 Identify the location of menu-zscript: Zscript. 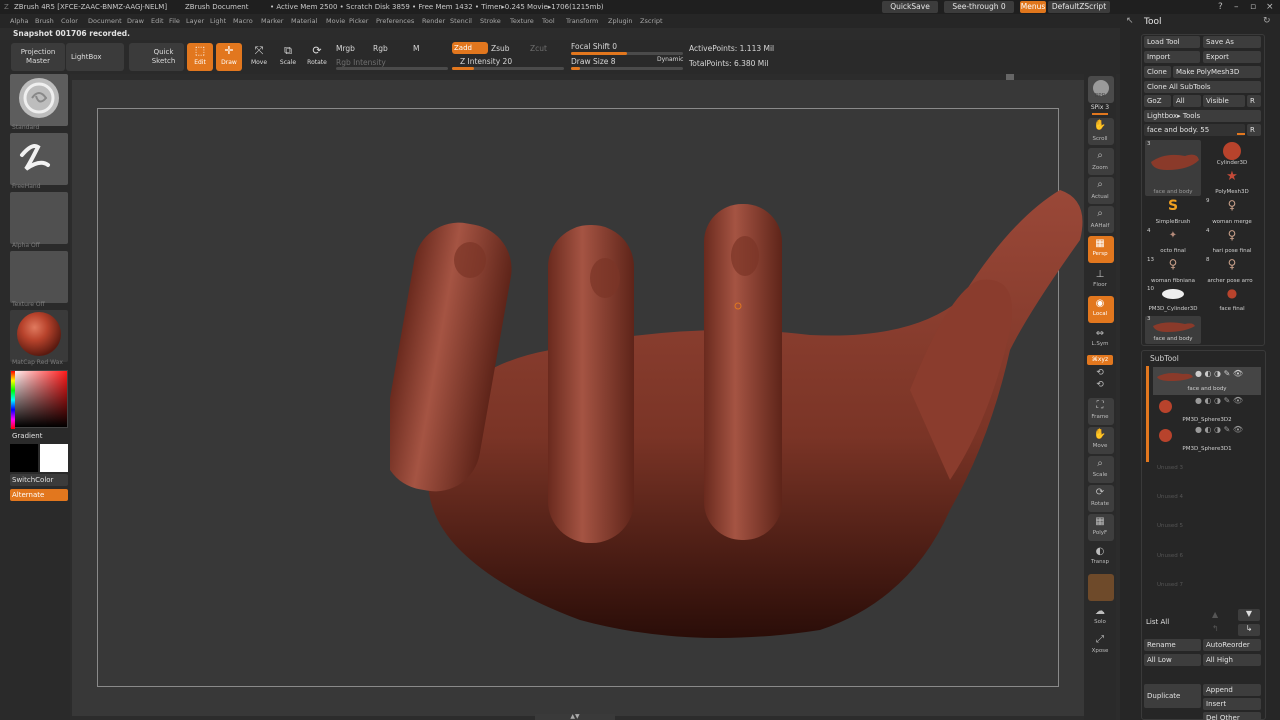
(651, 21).